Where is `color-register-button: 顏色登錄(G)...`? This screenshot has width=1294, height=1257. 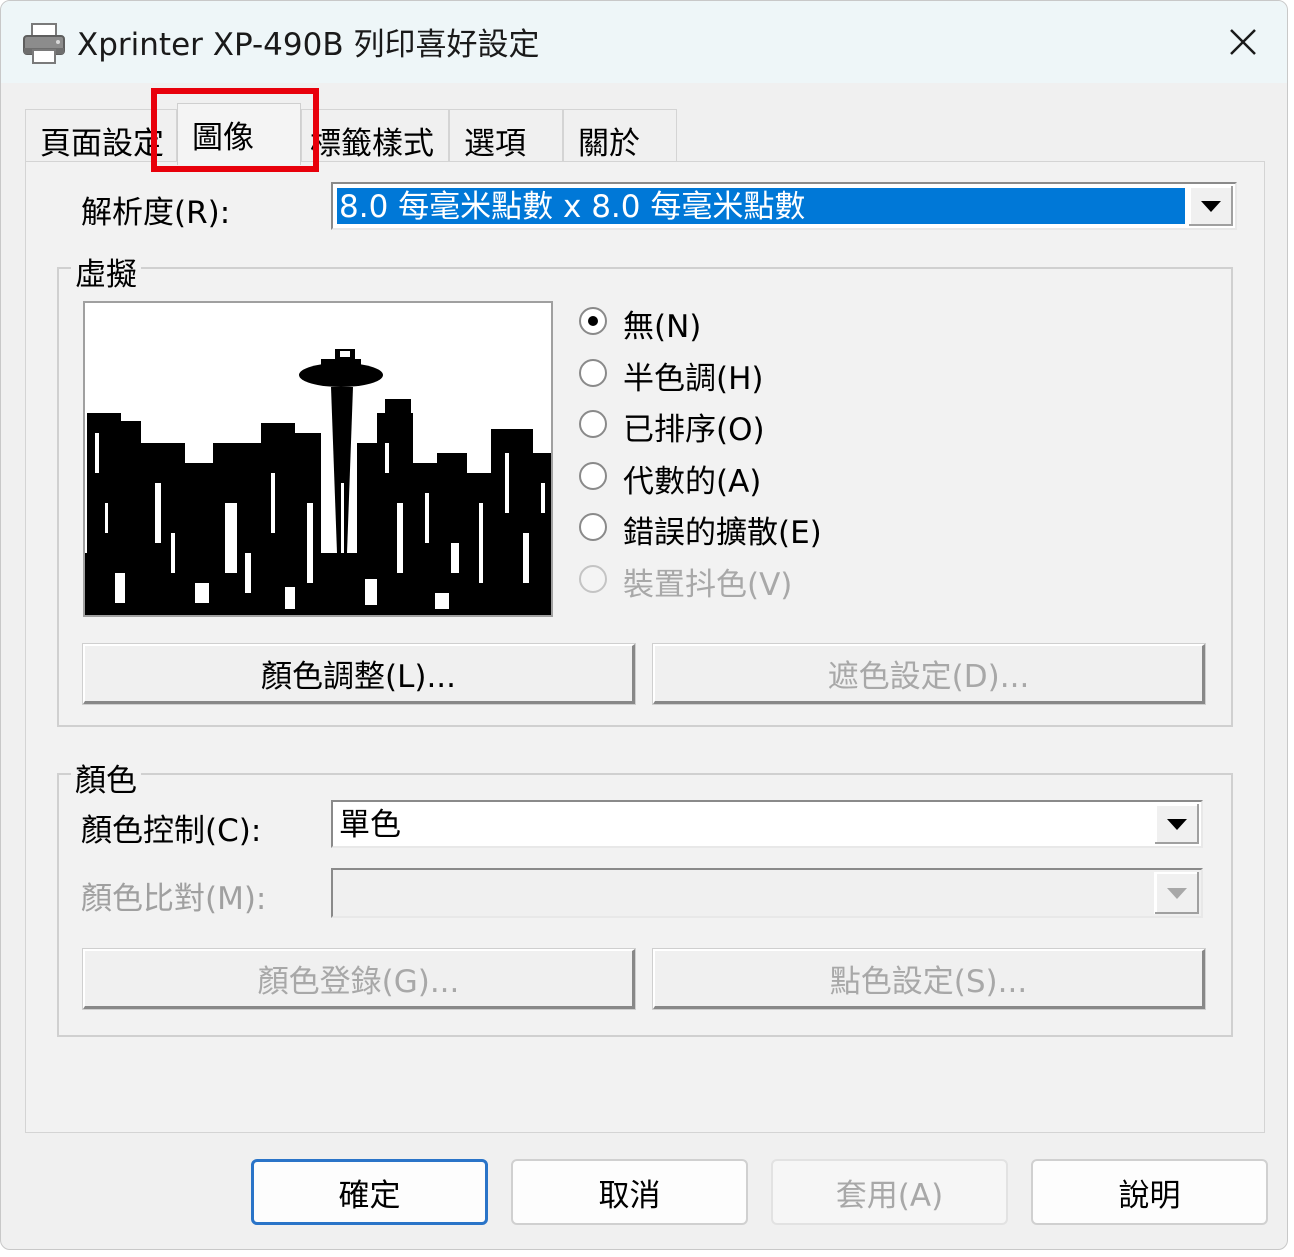 color-register-button: 顏色登錄(G)... is located at coordinates (359, 979).